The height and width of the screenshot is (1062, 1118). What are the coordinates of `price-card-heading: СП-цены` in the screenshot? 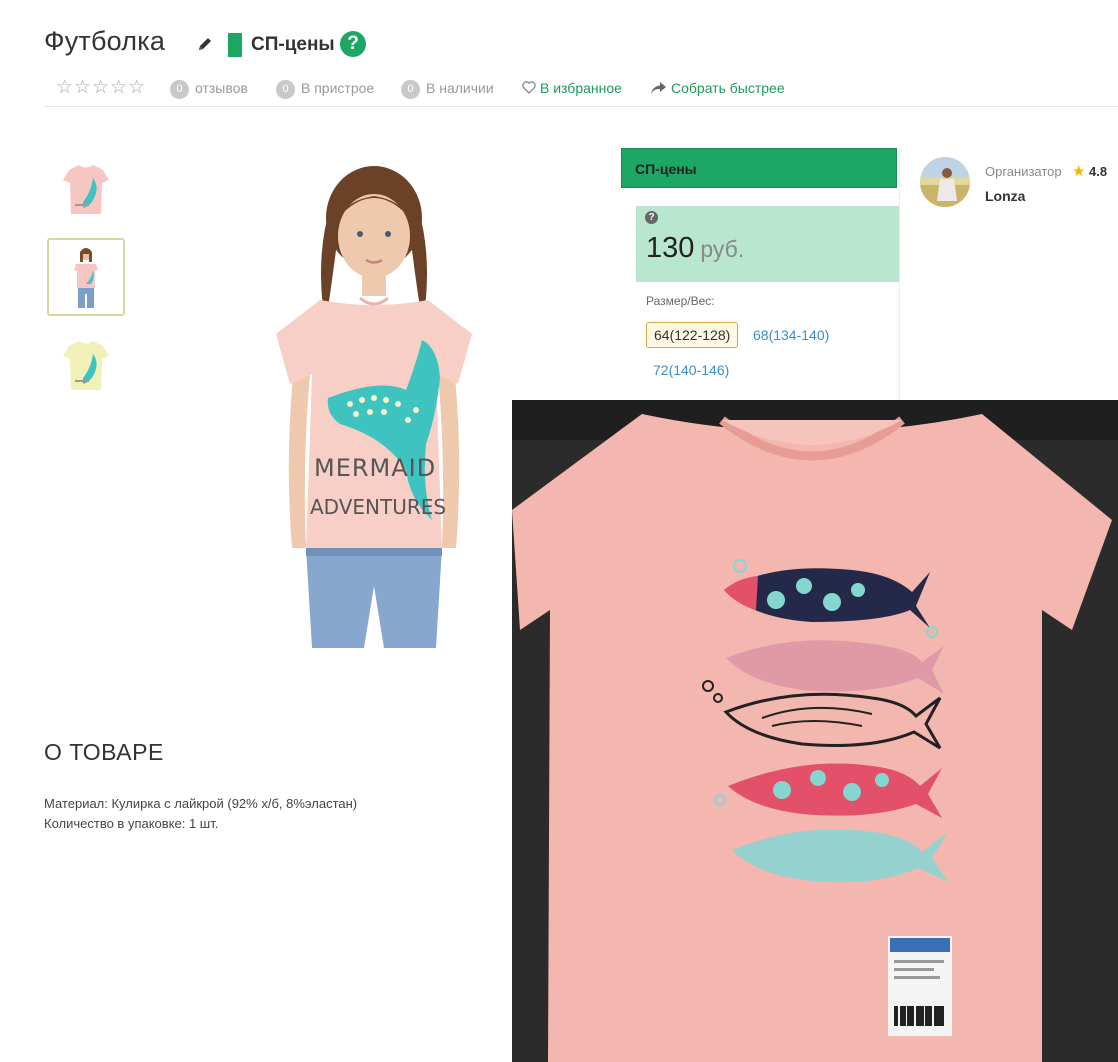 It's located at (759, 168).